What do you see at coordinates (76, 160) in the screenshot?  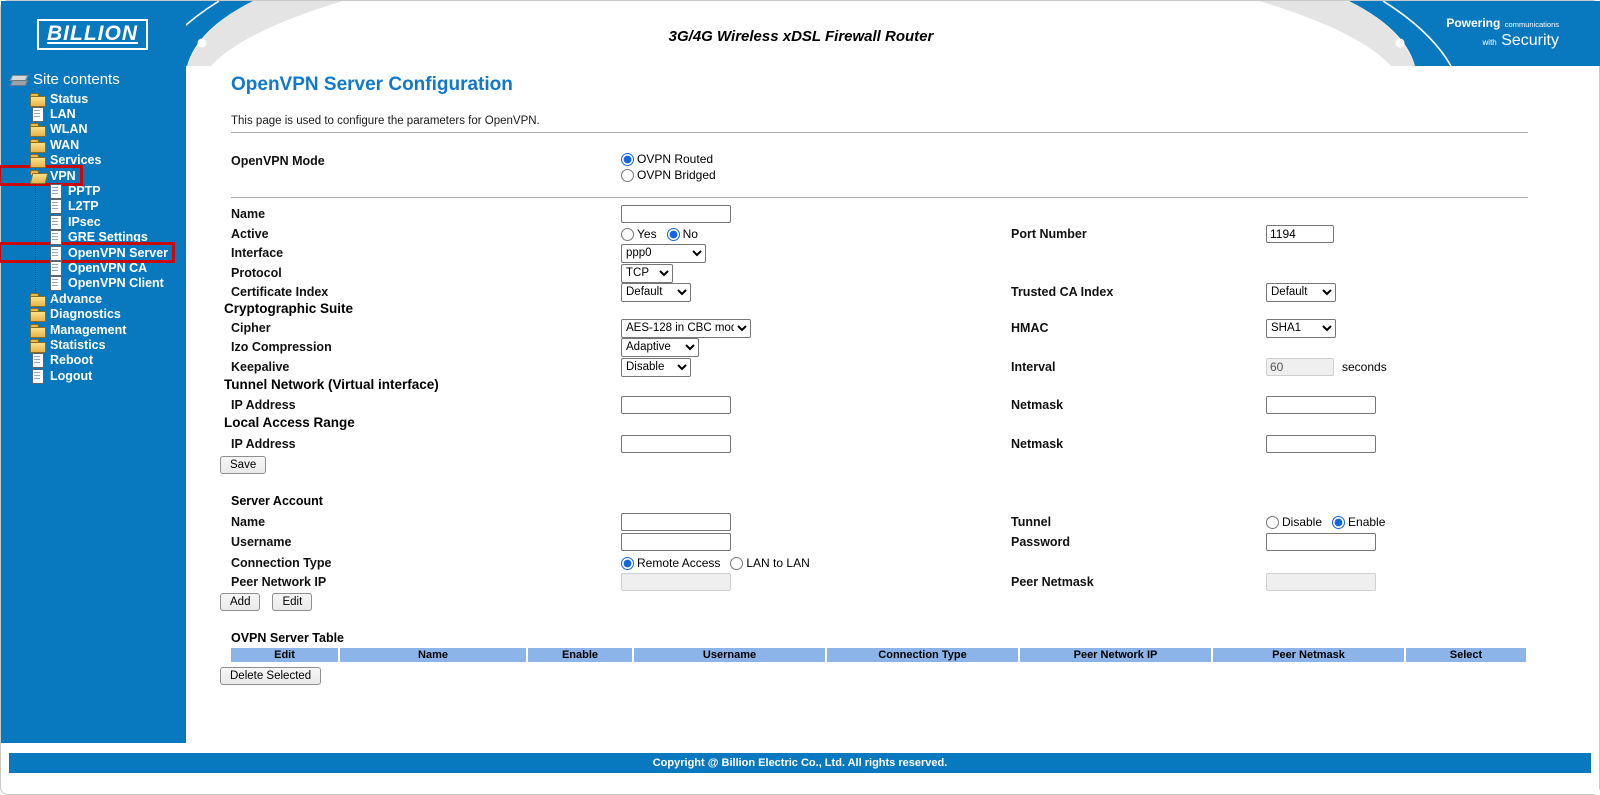 I see `sidebar-item-label: Services` at bounding box center [76, 160].